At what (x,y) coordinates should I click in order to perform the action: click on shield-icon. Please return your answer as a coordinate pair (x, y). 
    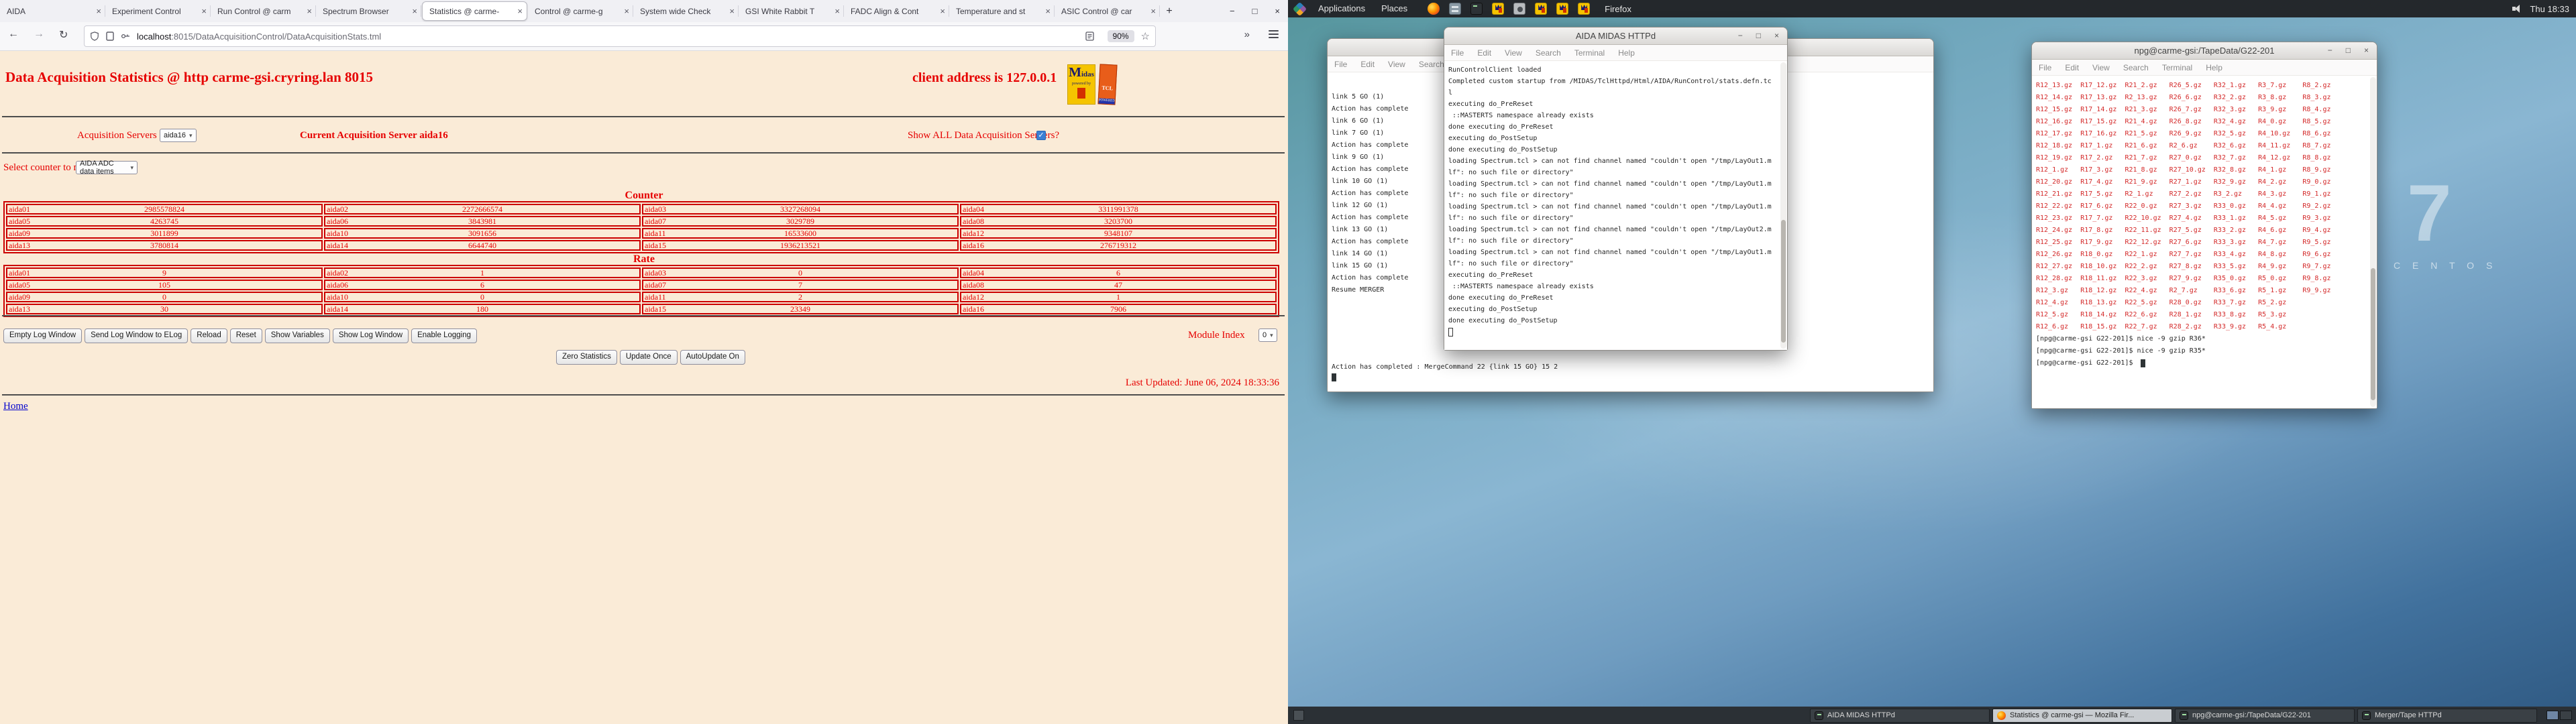
    Looking at the image, I should click on (94, 36).